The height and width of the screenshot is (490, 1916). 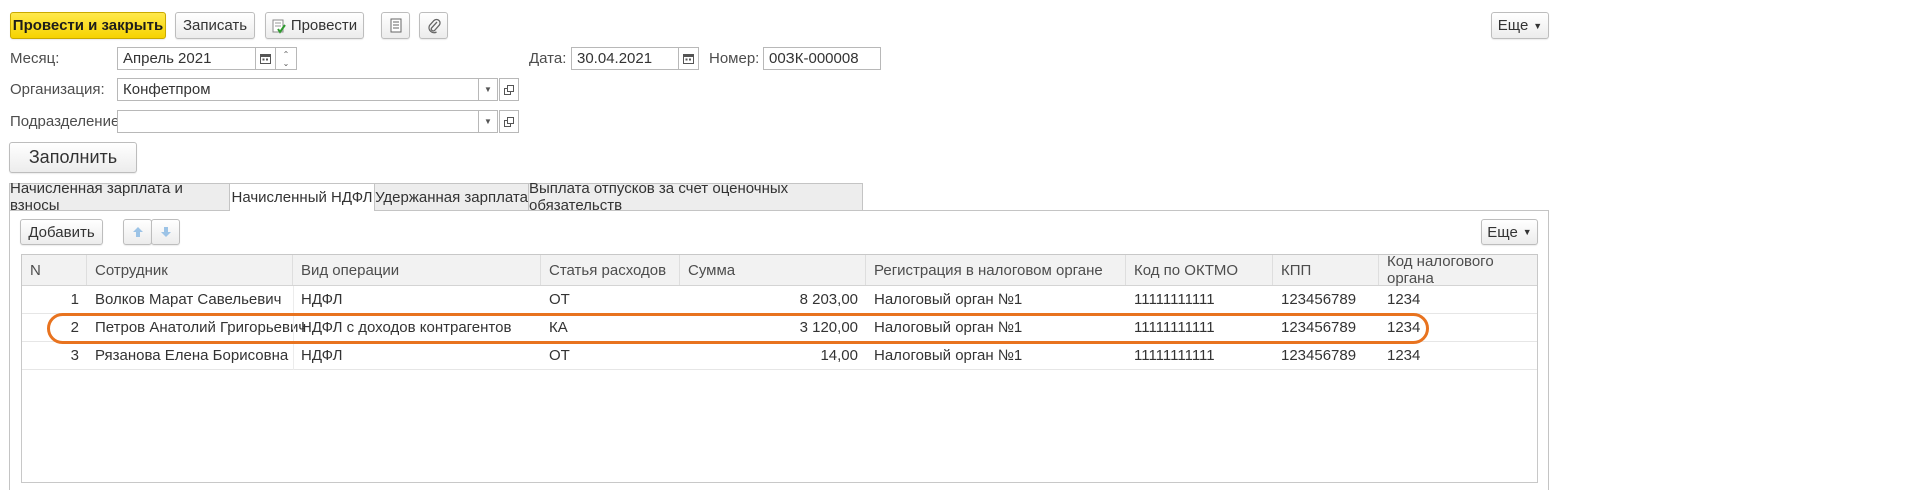 What do you see at coordinates (734, 58) in the screenshot?
I see `number-label: Номер:` at bounding box center [734, 58].